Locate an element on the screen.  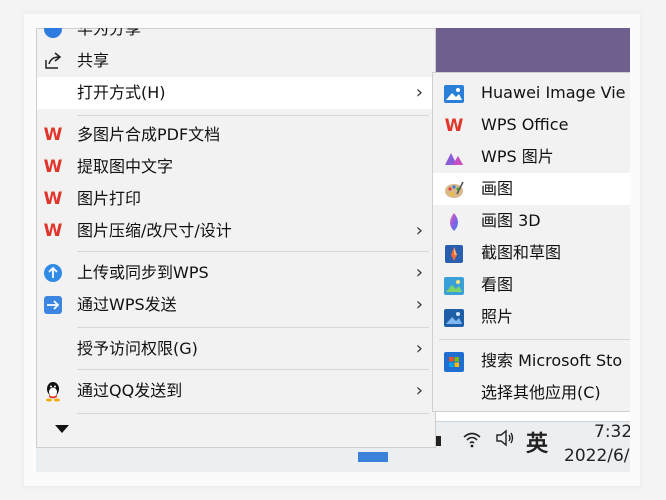
volume-icon is located at coordinates (505, 440).